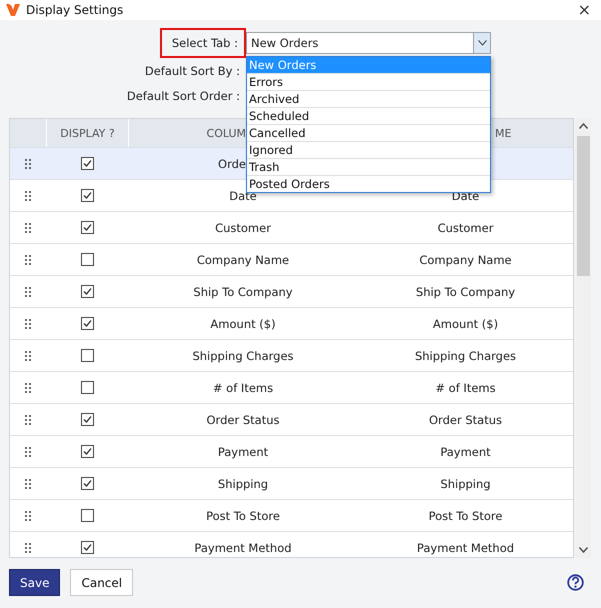  Describe the element at coordinates (13, 10) in the screenshot. I see `logo-icon` at that location.